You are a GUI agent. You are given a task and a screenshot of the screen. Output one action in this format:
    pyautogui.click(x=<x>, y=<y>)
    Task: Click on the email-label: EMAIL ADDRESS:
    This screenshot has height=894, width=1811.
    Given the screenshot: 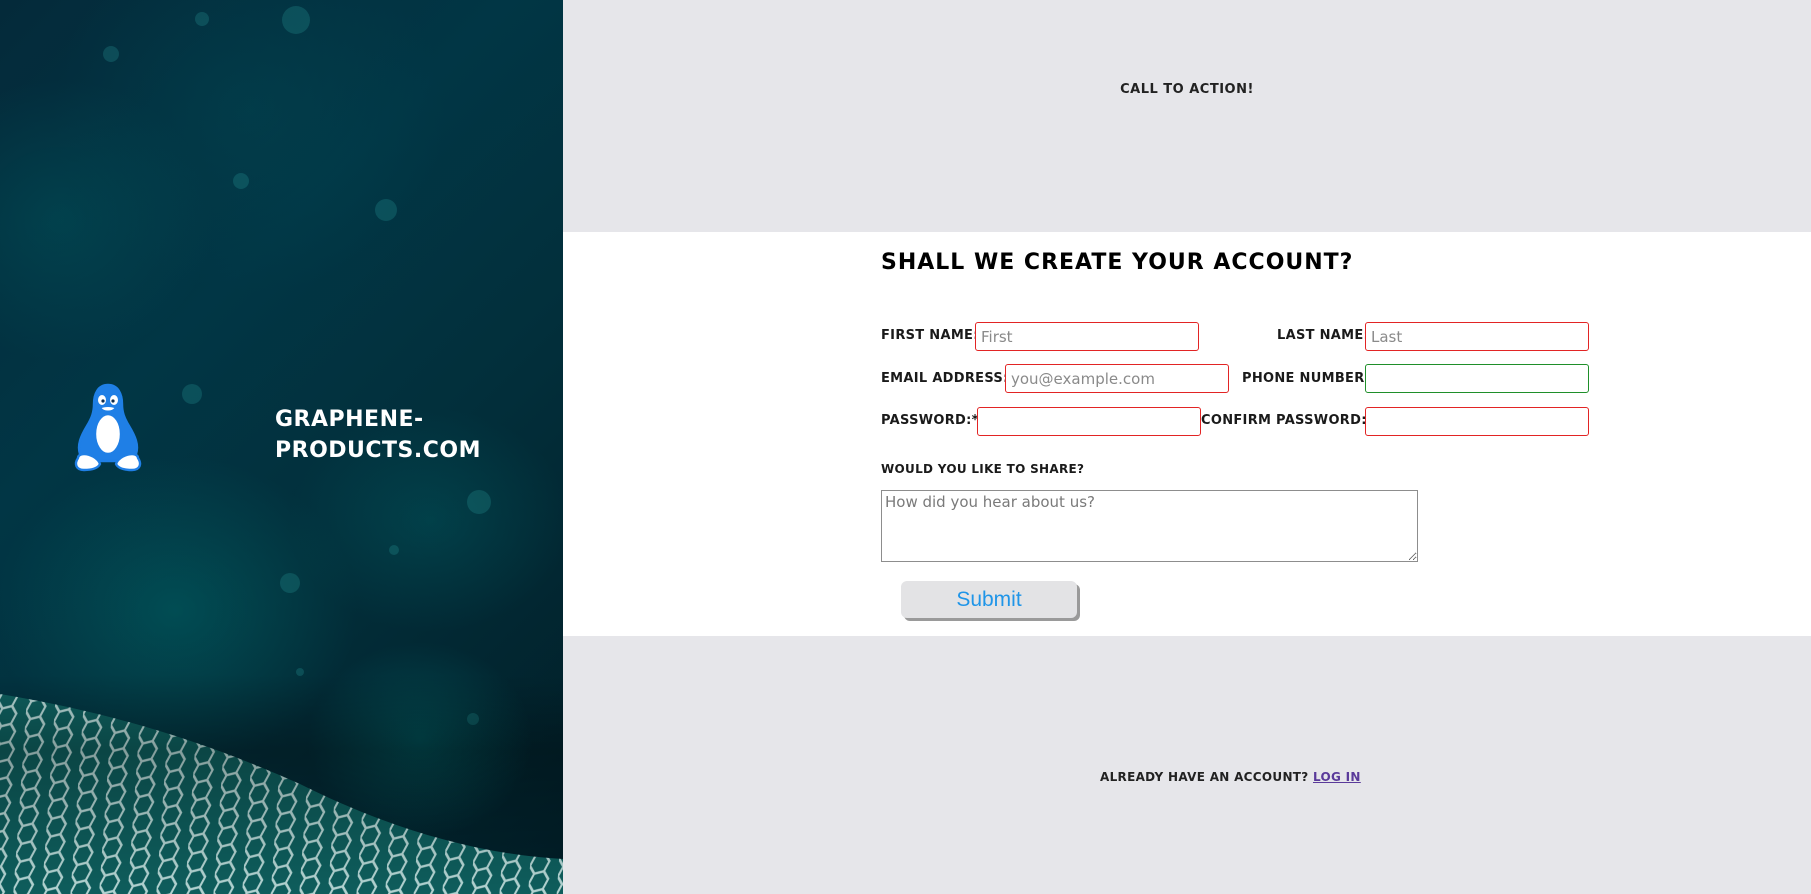 What is the action you would take?
    pyautogui.click(x=945, y=378)
    